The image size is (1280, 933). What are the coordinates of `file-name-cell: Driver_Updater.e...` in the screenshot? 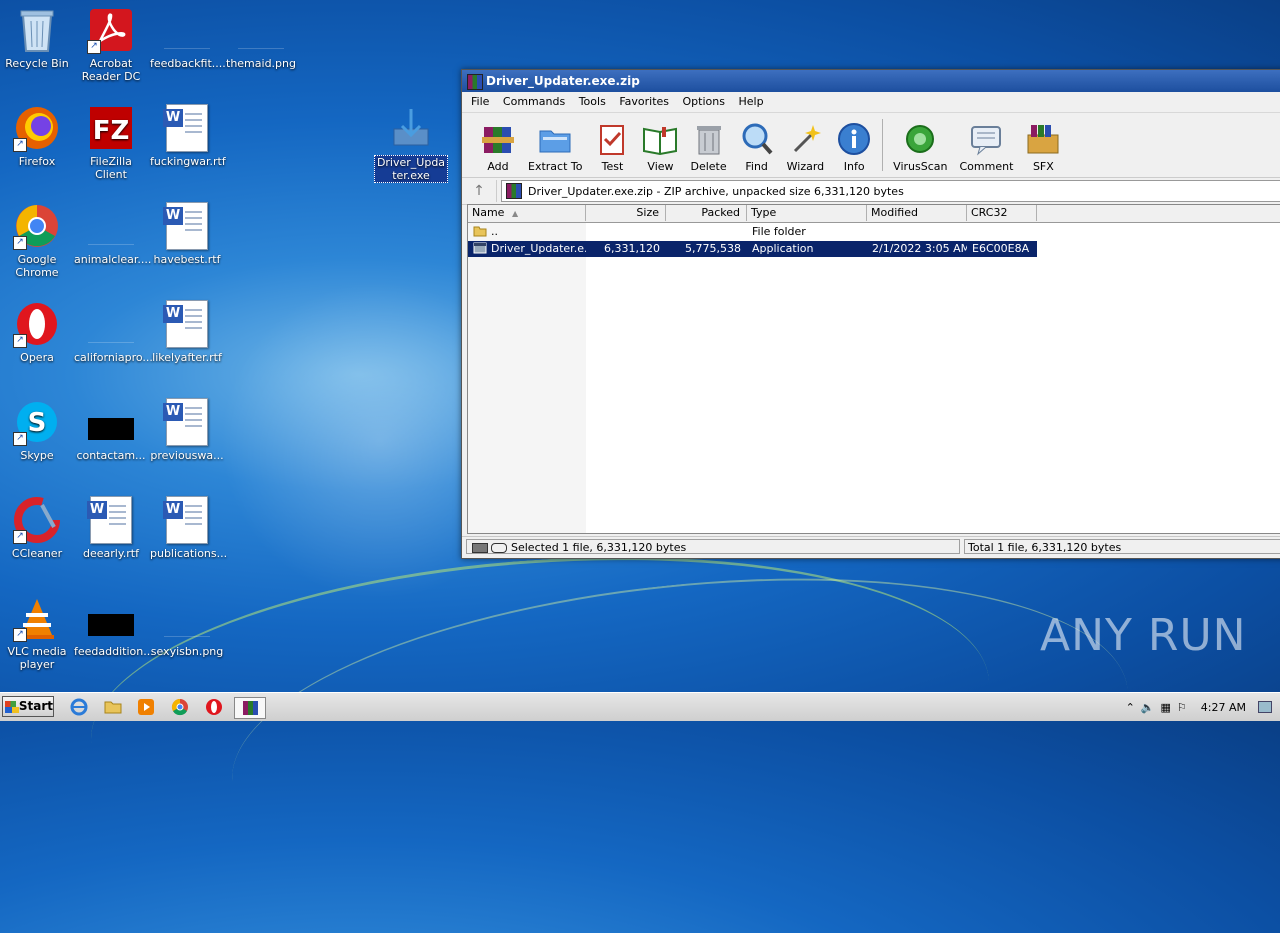 It's located at (527, 249).